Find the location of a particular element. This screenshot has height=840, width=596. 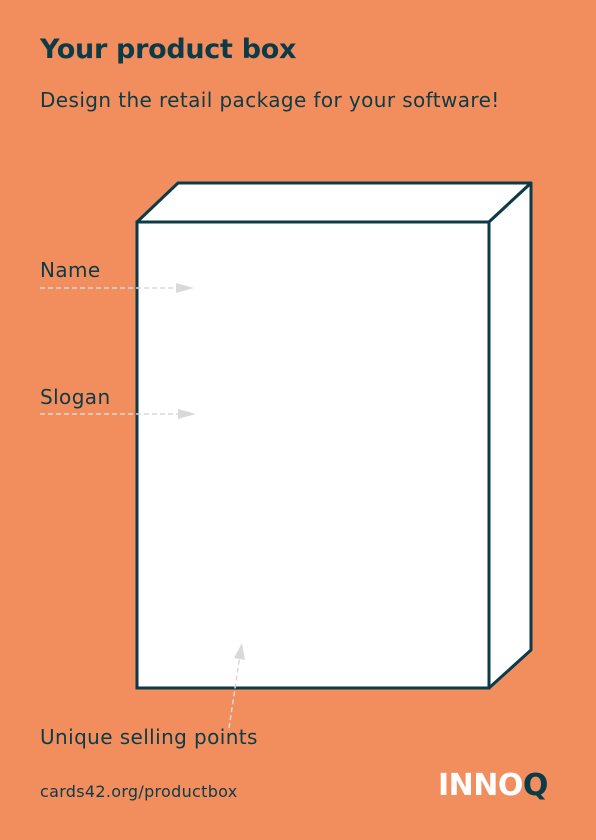

usp-label: Unique selling points is located at coordinates (149, 737).